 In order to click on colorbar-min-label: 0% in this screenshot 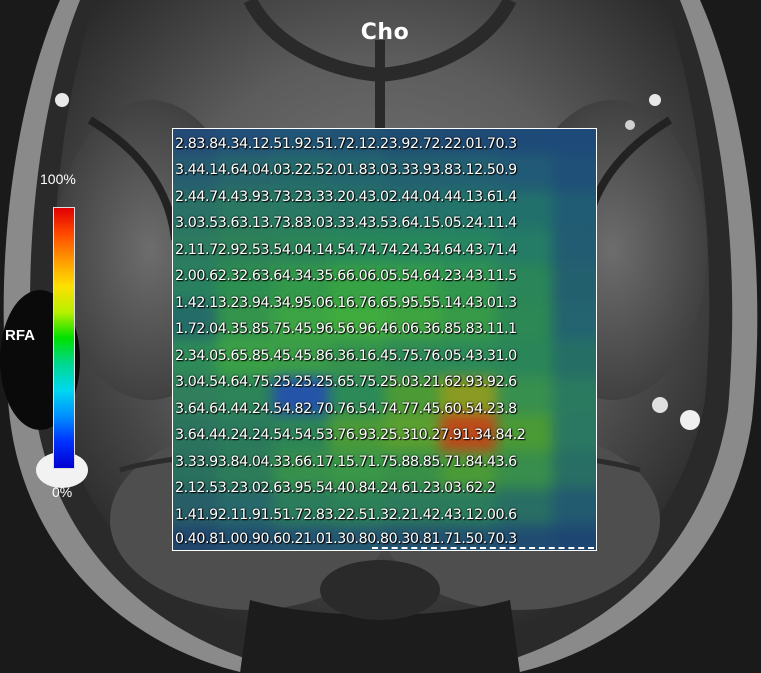, I will do `click(62, 492)`.